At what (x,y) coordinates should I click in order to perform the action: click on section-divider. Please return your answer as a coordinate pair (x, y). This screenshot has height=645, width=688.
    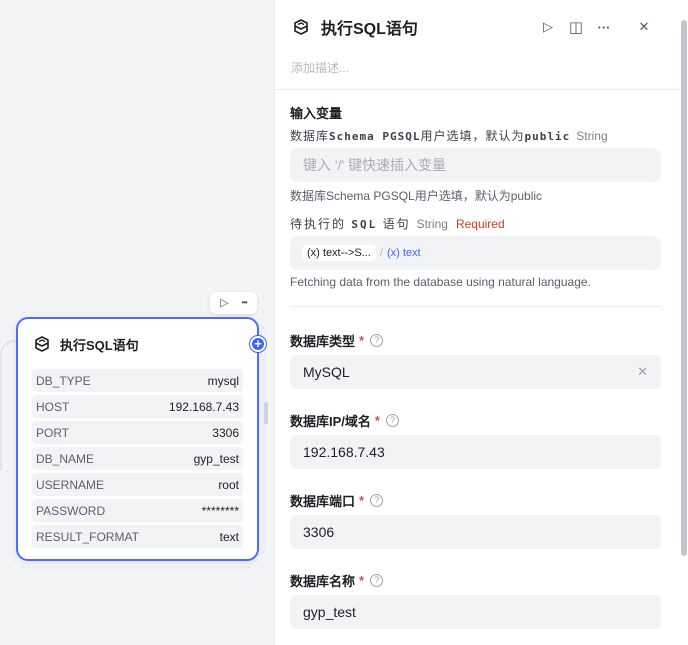
    Looking at the image, I should click on (475, 306).